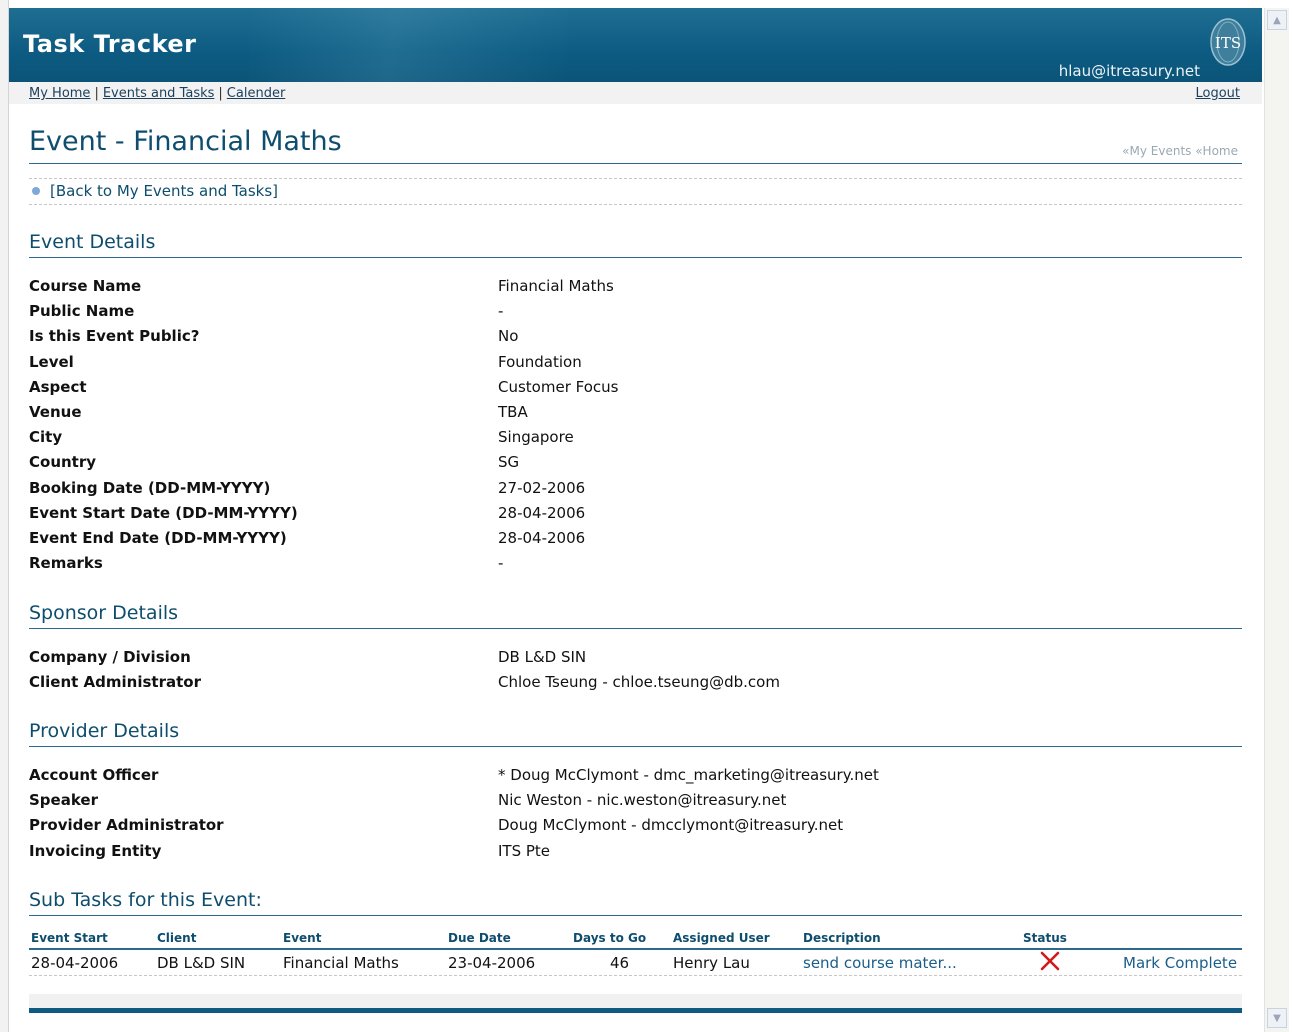 This screenshot has height=1032, width=1292. What do you see at coordinates (642, 800) in the screenshot?
I see `detail-value: Nic Weston - nic.weston@itreasury.net` at bounding box center [642, 800].